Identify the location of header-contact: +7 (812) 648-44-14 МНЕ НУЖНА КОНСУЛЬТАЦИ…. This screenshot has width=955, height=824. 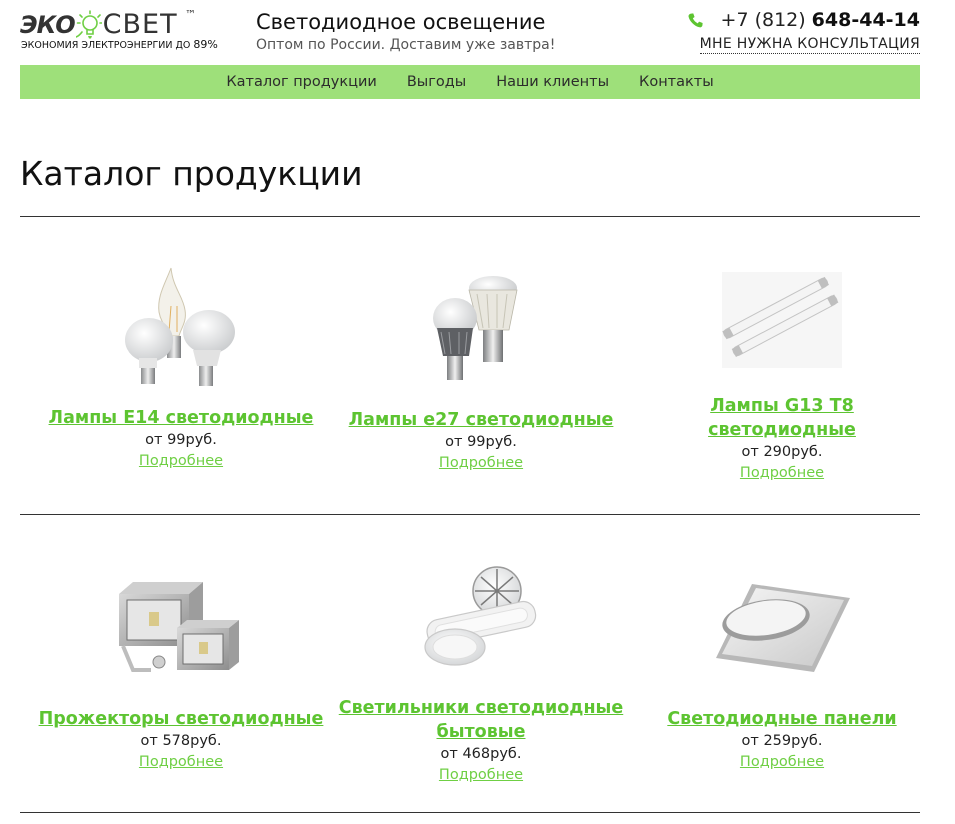
(804, 31).